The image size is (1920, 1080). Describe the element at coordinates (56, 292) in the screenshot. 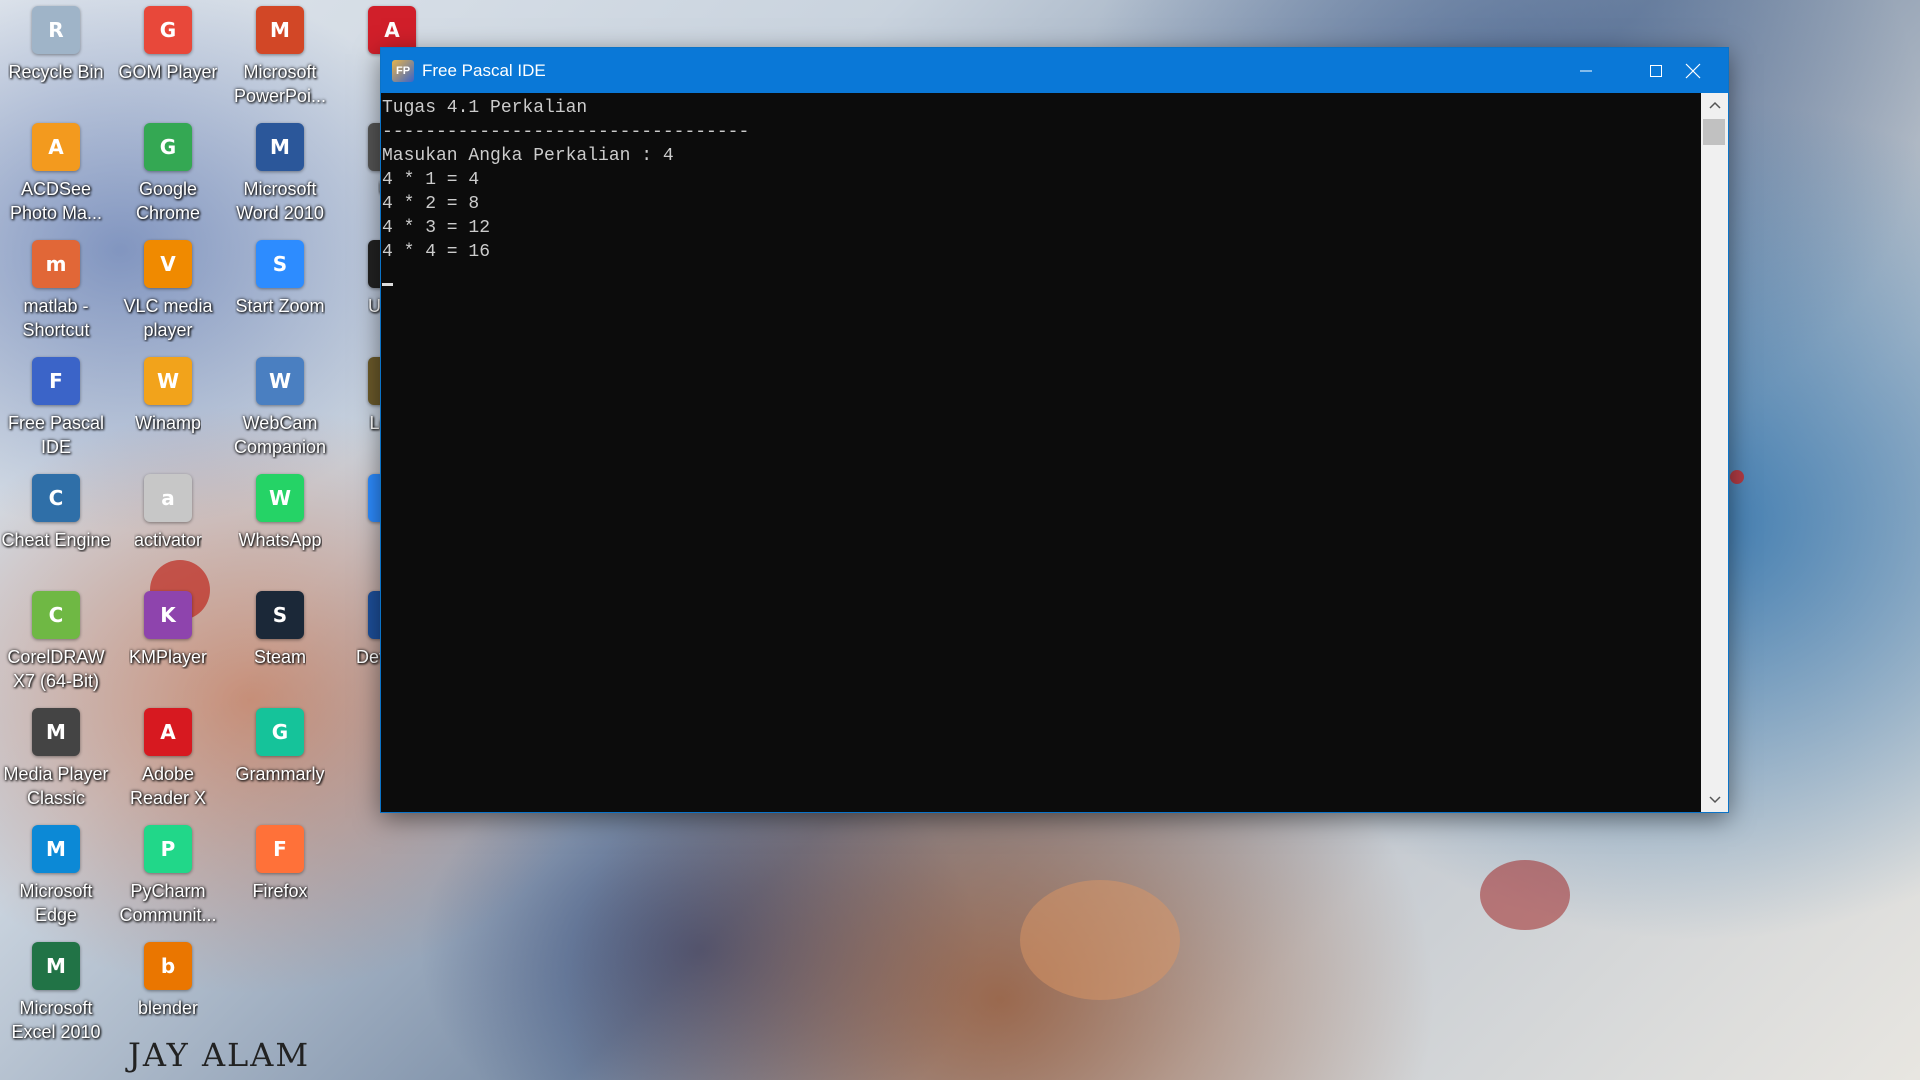

I see `desktop-icon-matlab: m matlab - Shortcut` at that location.